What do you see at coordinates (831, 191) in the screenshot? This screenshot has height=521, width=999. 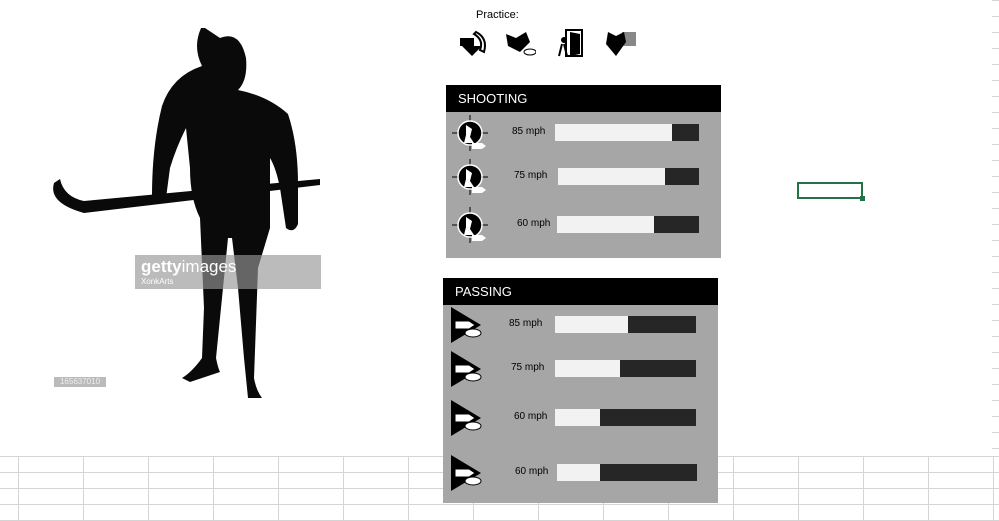 I see `selected-cell` at bounding box center [831, 191].